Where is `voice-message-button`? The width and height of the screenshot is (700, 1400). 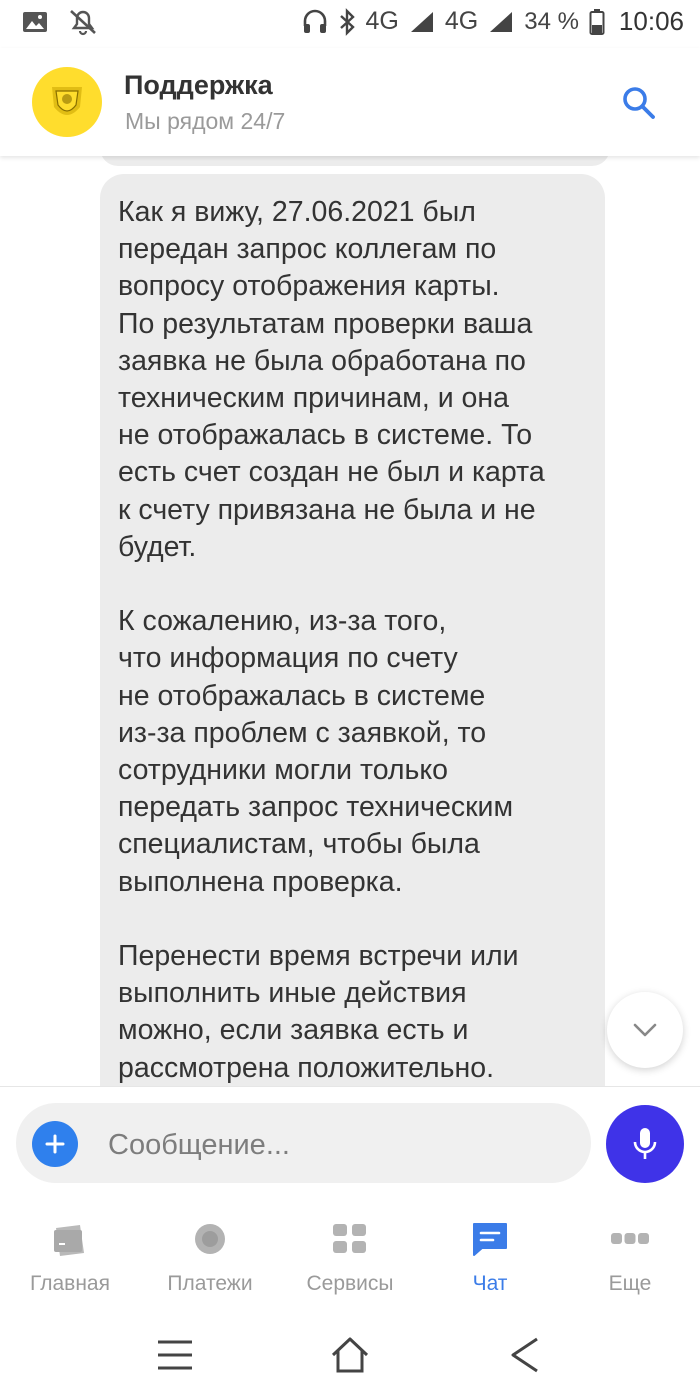 voice-message-button is located at coordinates (645, 1144).